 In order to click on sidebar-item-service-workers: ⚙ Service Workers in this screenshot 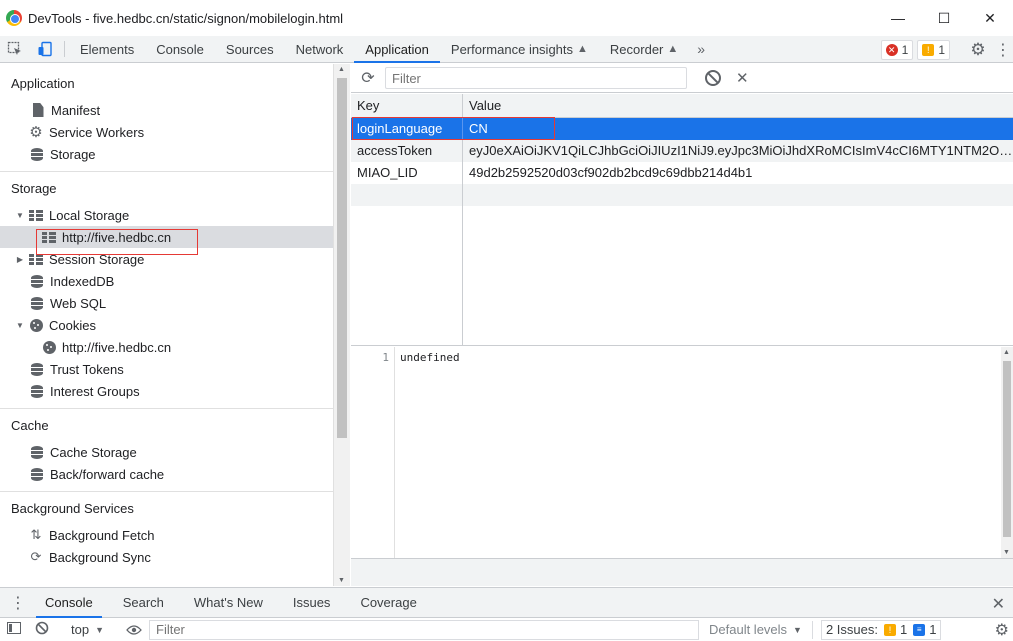, I will do `click(166, 132)`.